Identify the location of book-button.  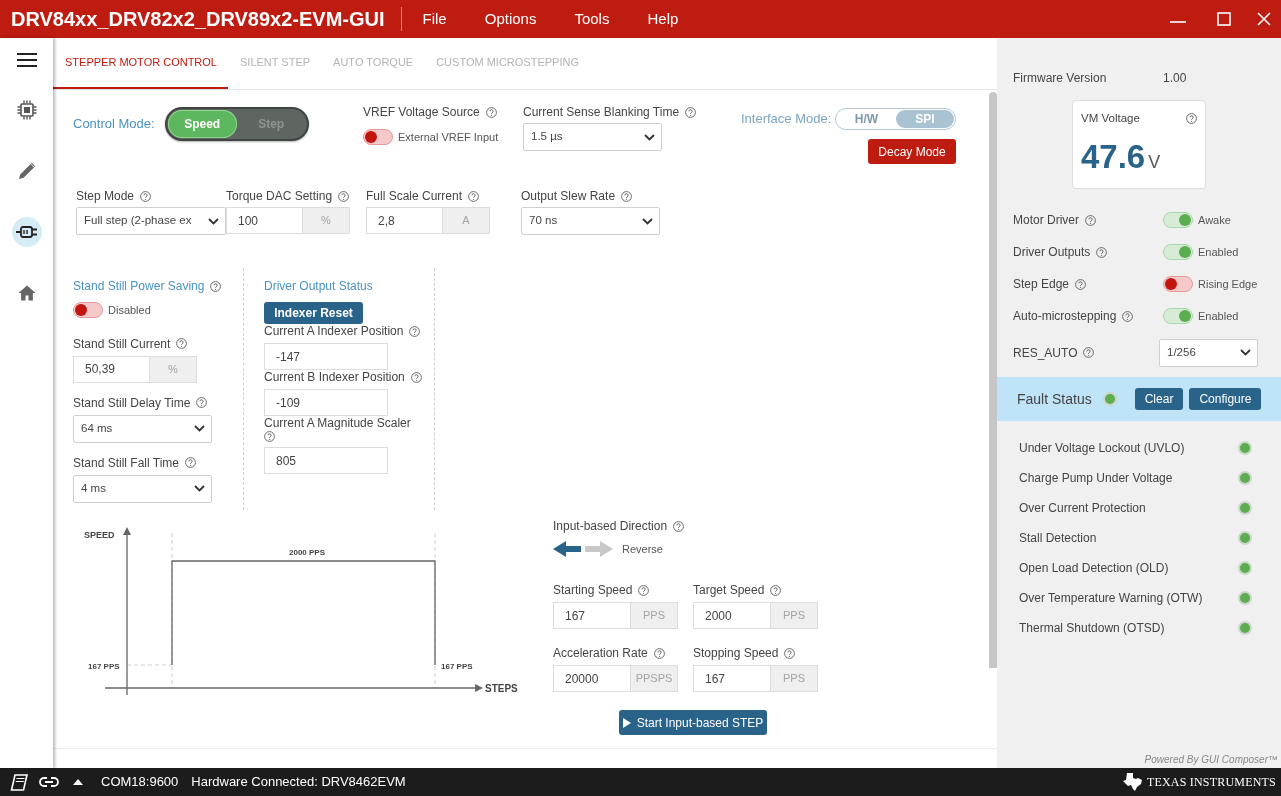
(19, 782).